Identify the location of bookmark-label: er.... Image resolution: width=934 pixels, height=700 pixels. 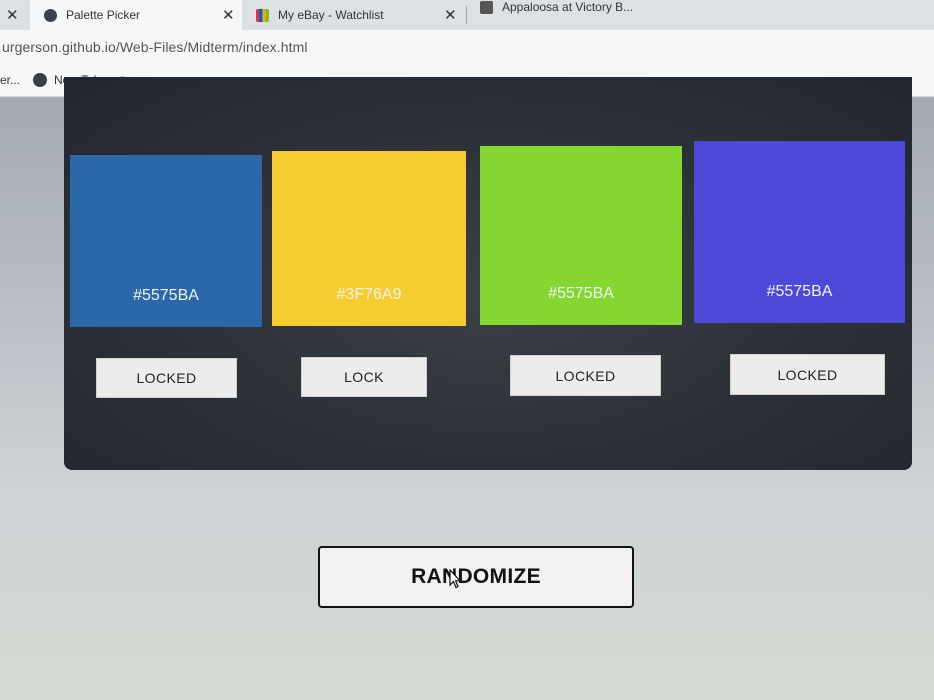
(10, 80).